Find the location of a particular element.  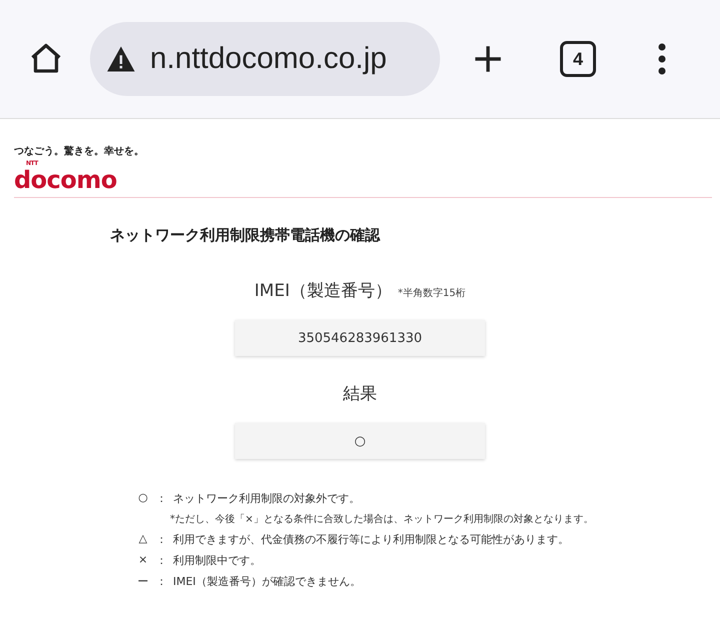

legend-text: 利用制限中です。 is located at coordinates (217, 560).